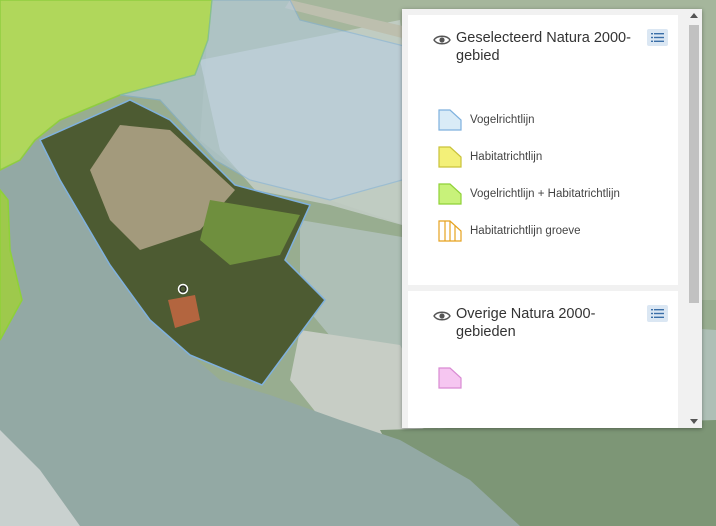 This screenshot has width=716, height=526. I want to click on legend-section-other: Overige Natura 2000-gebieden, so click(543, 359).